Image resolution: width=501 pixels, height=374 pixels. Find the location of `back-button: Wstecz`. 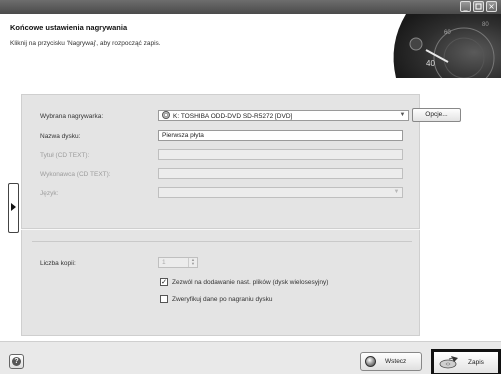

back-button: Wstecz is located at coordinates (391, 361).